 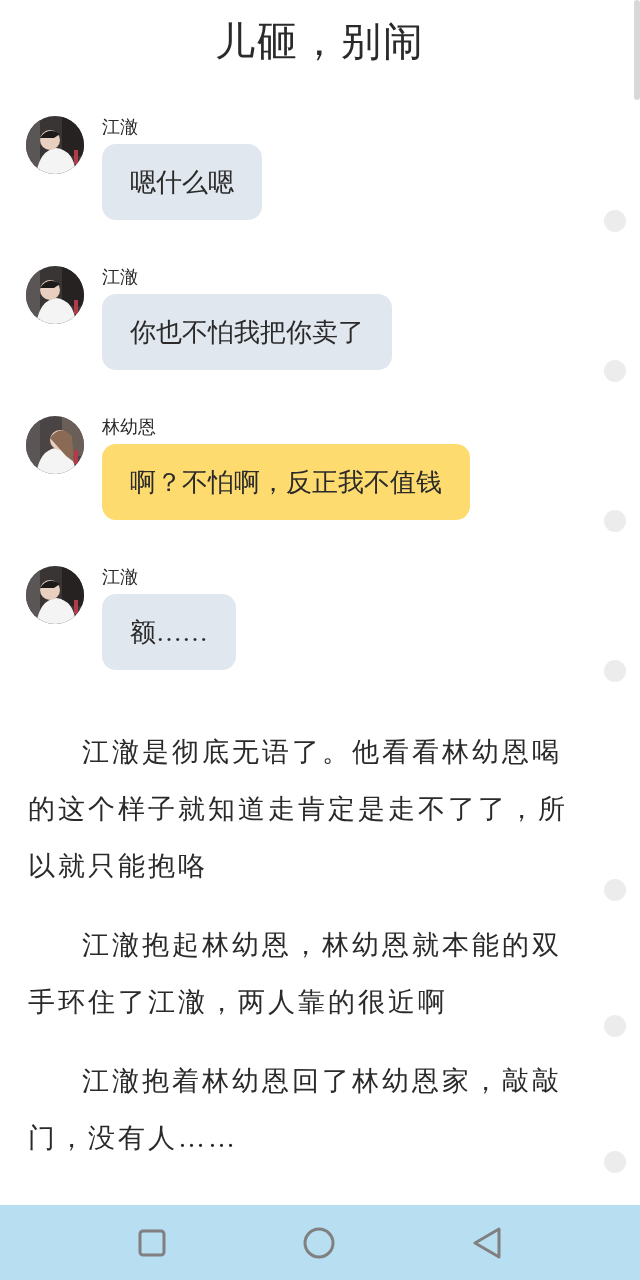 I want to click on home-button, so click(x=319, y=1242).